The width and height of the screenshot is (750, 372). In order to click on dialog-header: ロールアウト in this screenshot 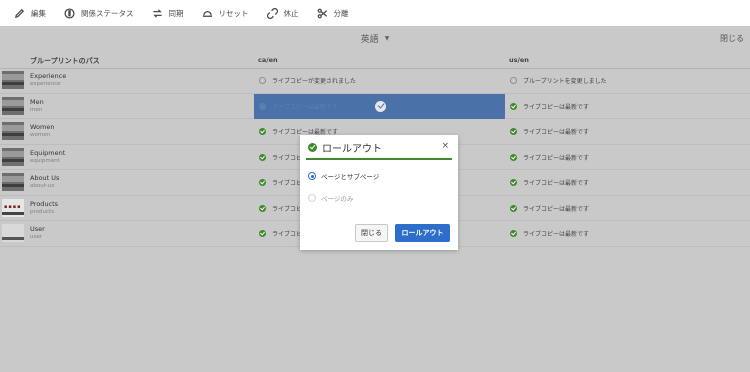, I will do `click(379, 147)`.